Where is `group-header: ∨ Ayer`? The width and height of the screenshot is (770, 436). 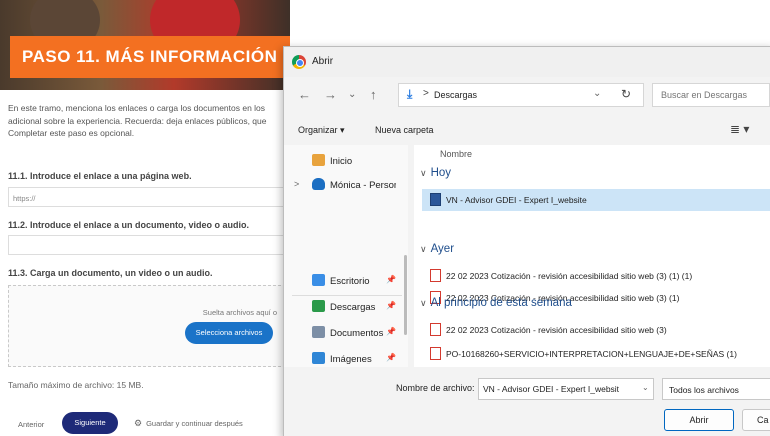
group-header: ∨ Ayer is located at coordinates (437, 249).